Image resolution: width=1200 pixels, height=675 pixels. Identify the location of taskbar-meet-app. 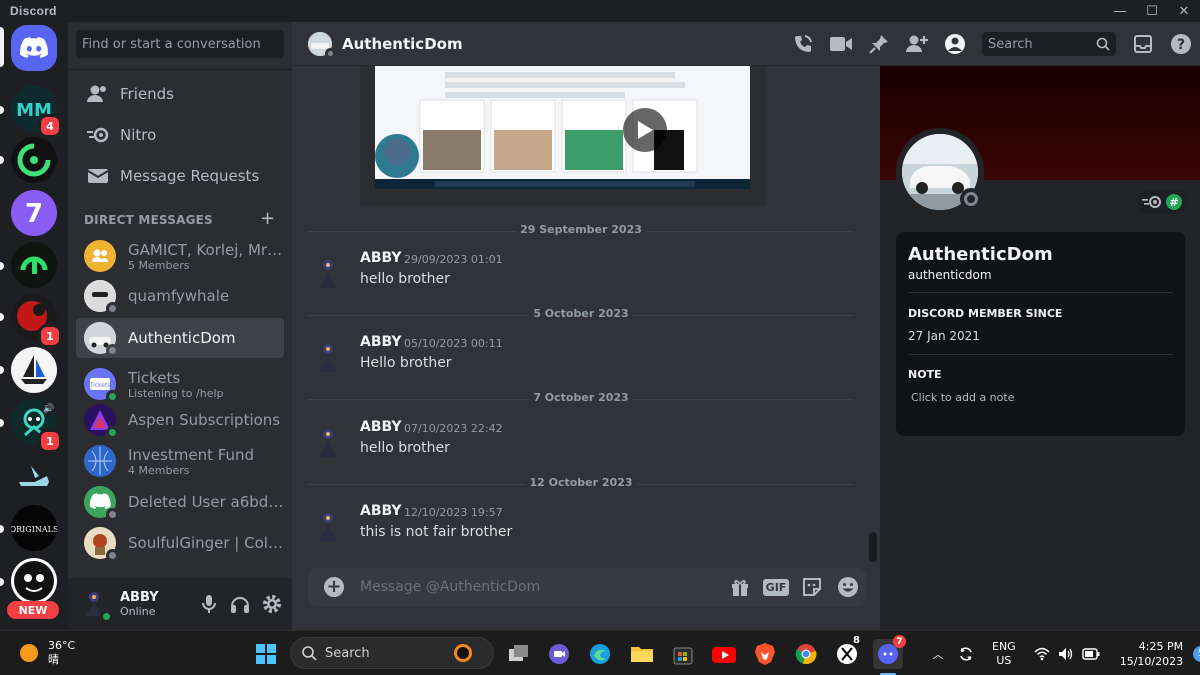
(559, 654).